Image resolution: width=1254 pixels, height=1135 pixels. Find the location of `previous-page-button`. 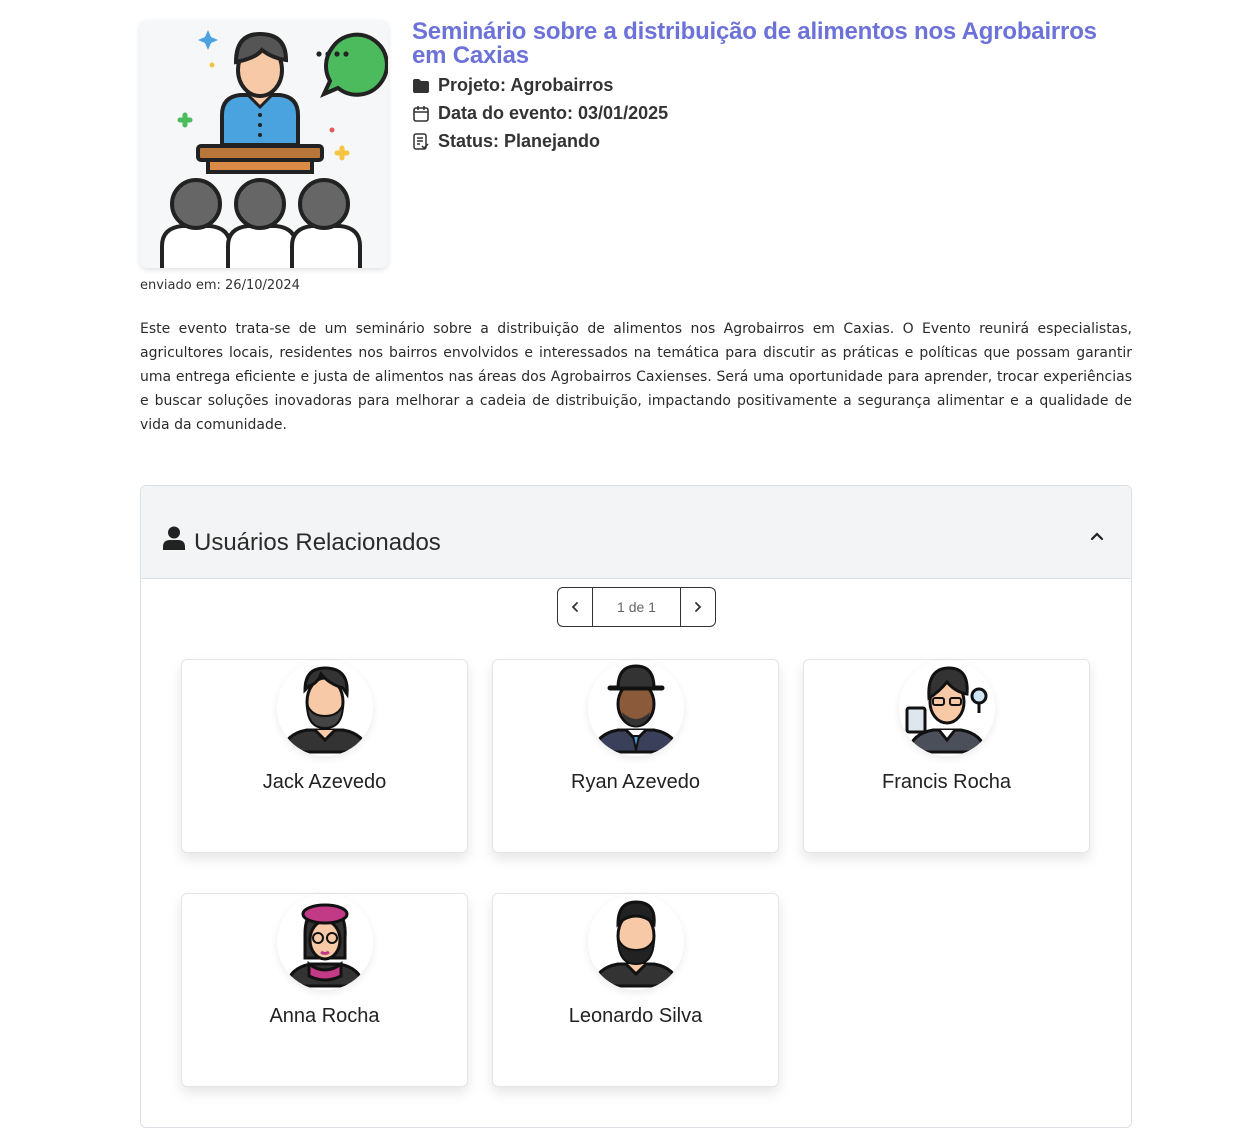

previous-page-button is located at coordinates (575, 607).